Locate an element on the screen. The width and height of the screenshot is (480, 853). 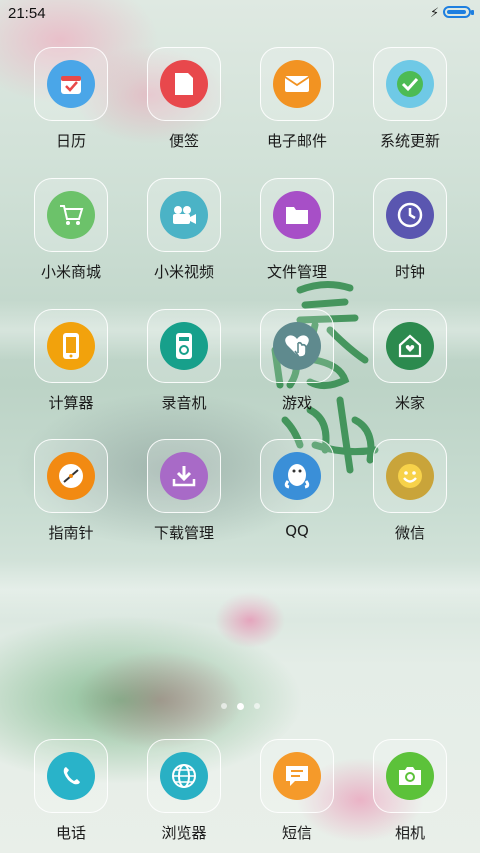
game-icon is located at coordinates (297, 346).